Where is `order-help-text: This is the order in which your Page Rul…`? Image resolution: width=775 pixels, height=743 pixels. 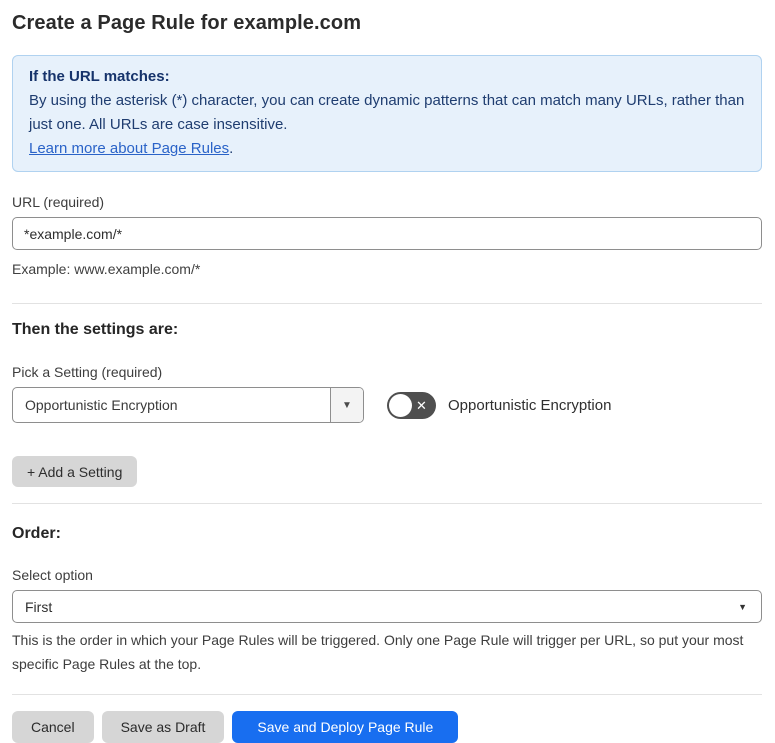
order-help-text: This is the order in which your Page Rul… is located at coordinates (378, 652).